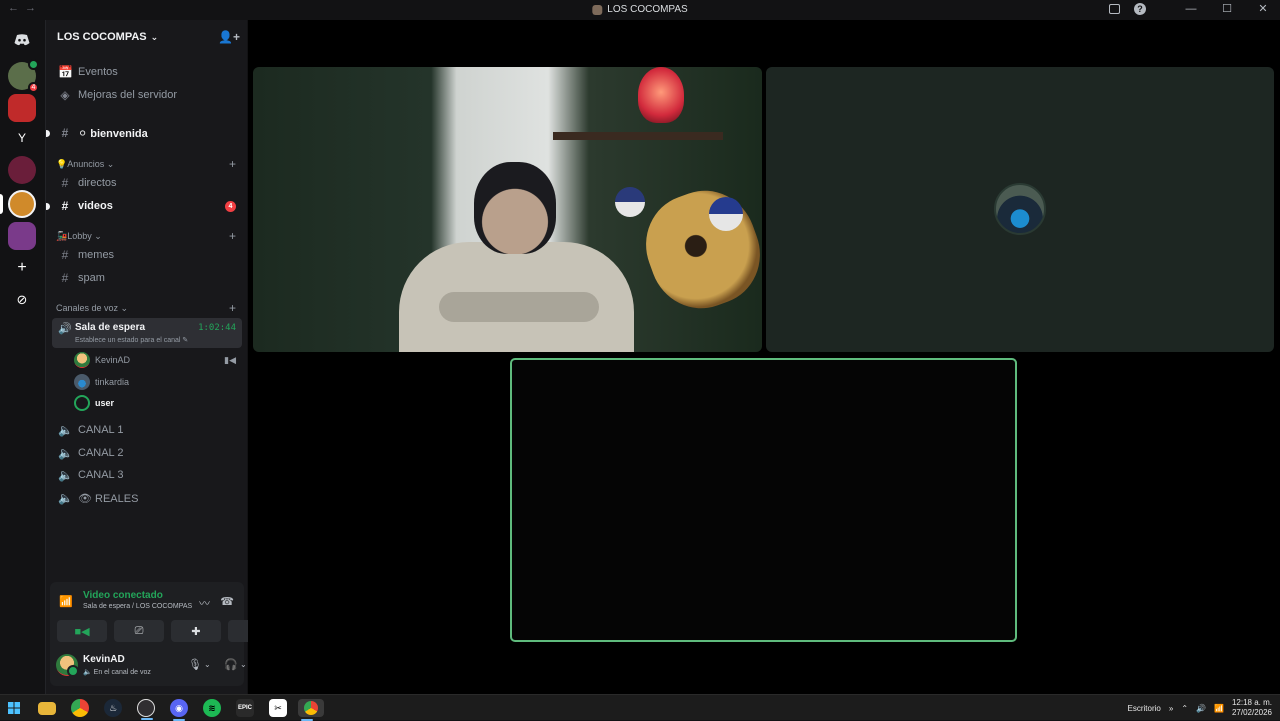 The width and height of the screenshot is (1280, 721). Describe the element at coordinates (147, 278) in the screenshot. I see `channel-spam: # spam` at that location.